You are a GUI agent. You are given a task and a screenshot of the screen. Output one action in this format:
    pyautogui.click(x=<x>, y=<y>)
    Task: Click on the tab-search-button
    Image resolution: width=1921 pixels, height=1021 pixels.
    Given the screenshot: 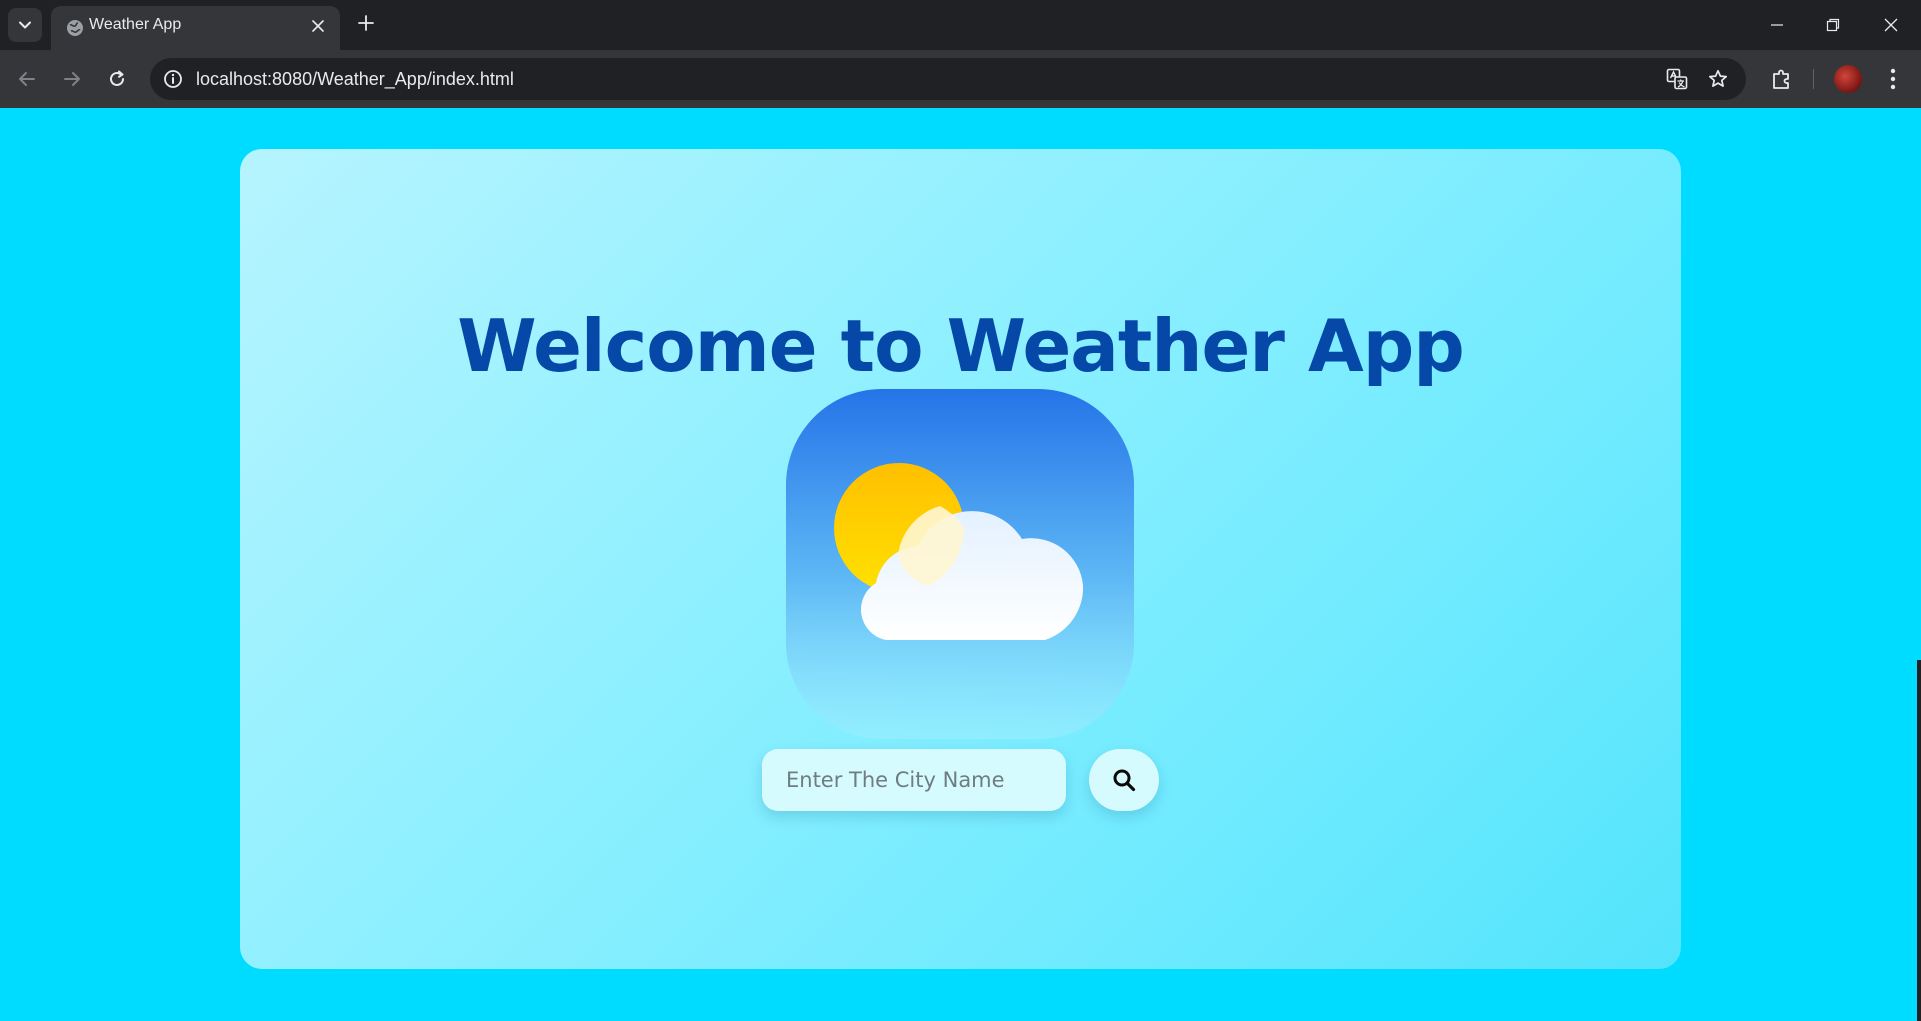 What is the action you would take?
    pyautogui.click(x=25, y=25)
    